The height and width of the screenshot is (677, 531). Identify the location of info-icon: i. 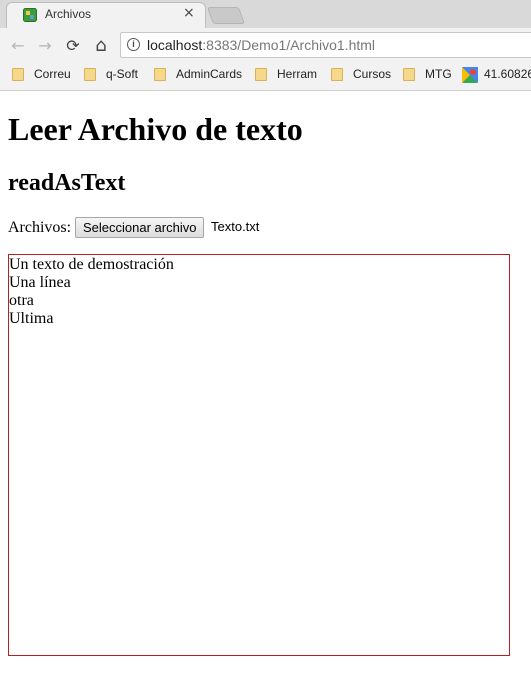
(133, 44).